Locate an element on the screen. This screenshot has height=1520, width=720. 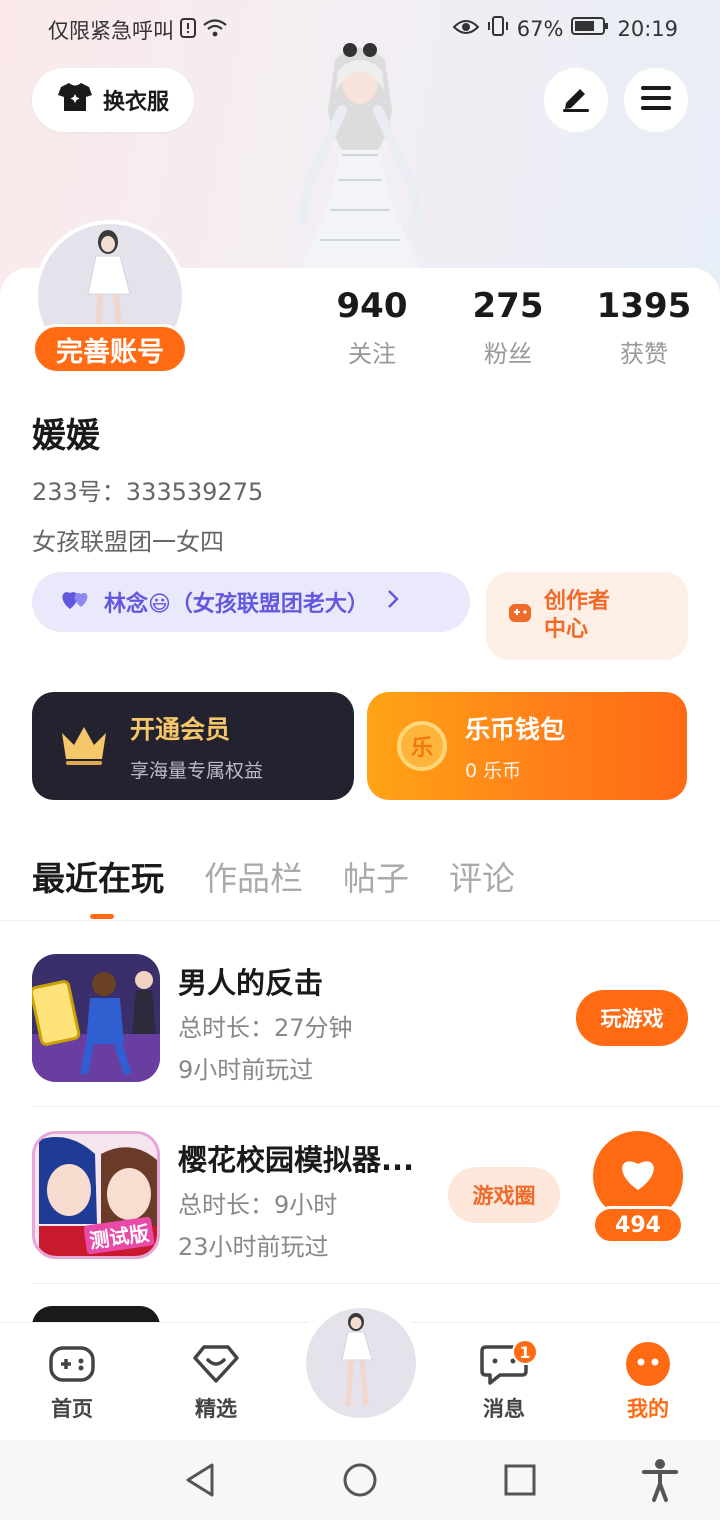
menu-button is located at coordinates (656, 100).